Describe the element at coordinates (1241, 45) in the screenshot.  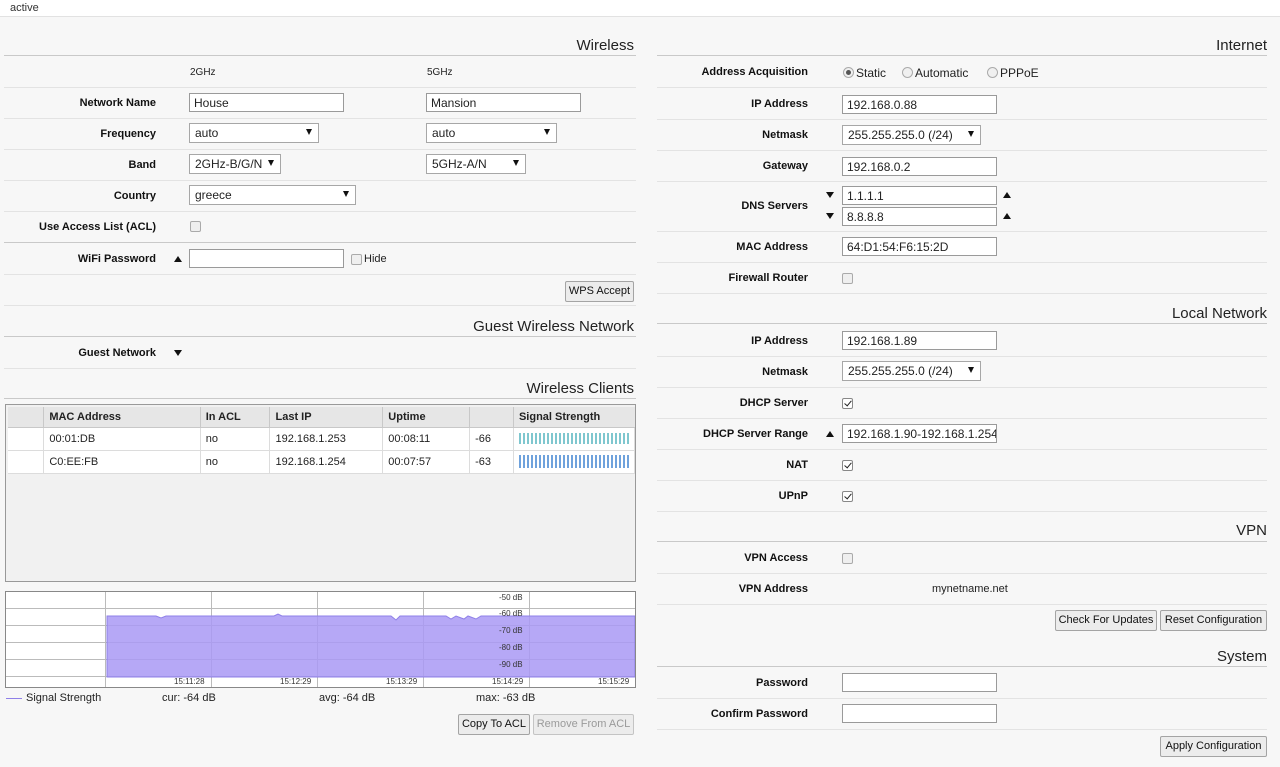
I see `internet-section-title: Internet` at that location.